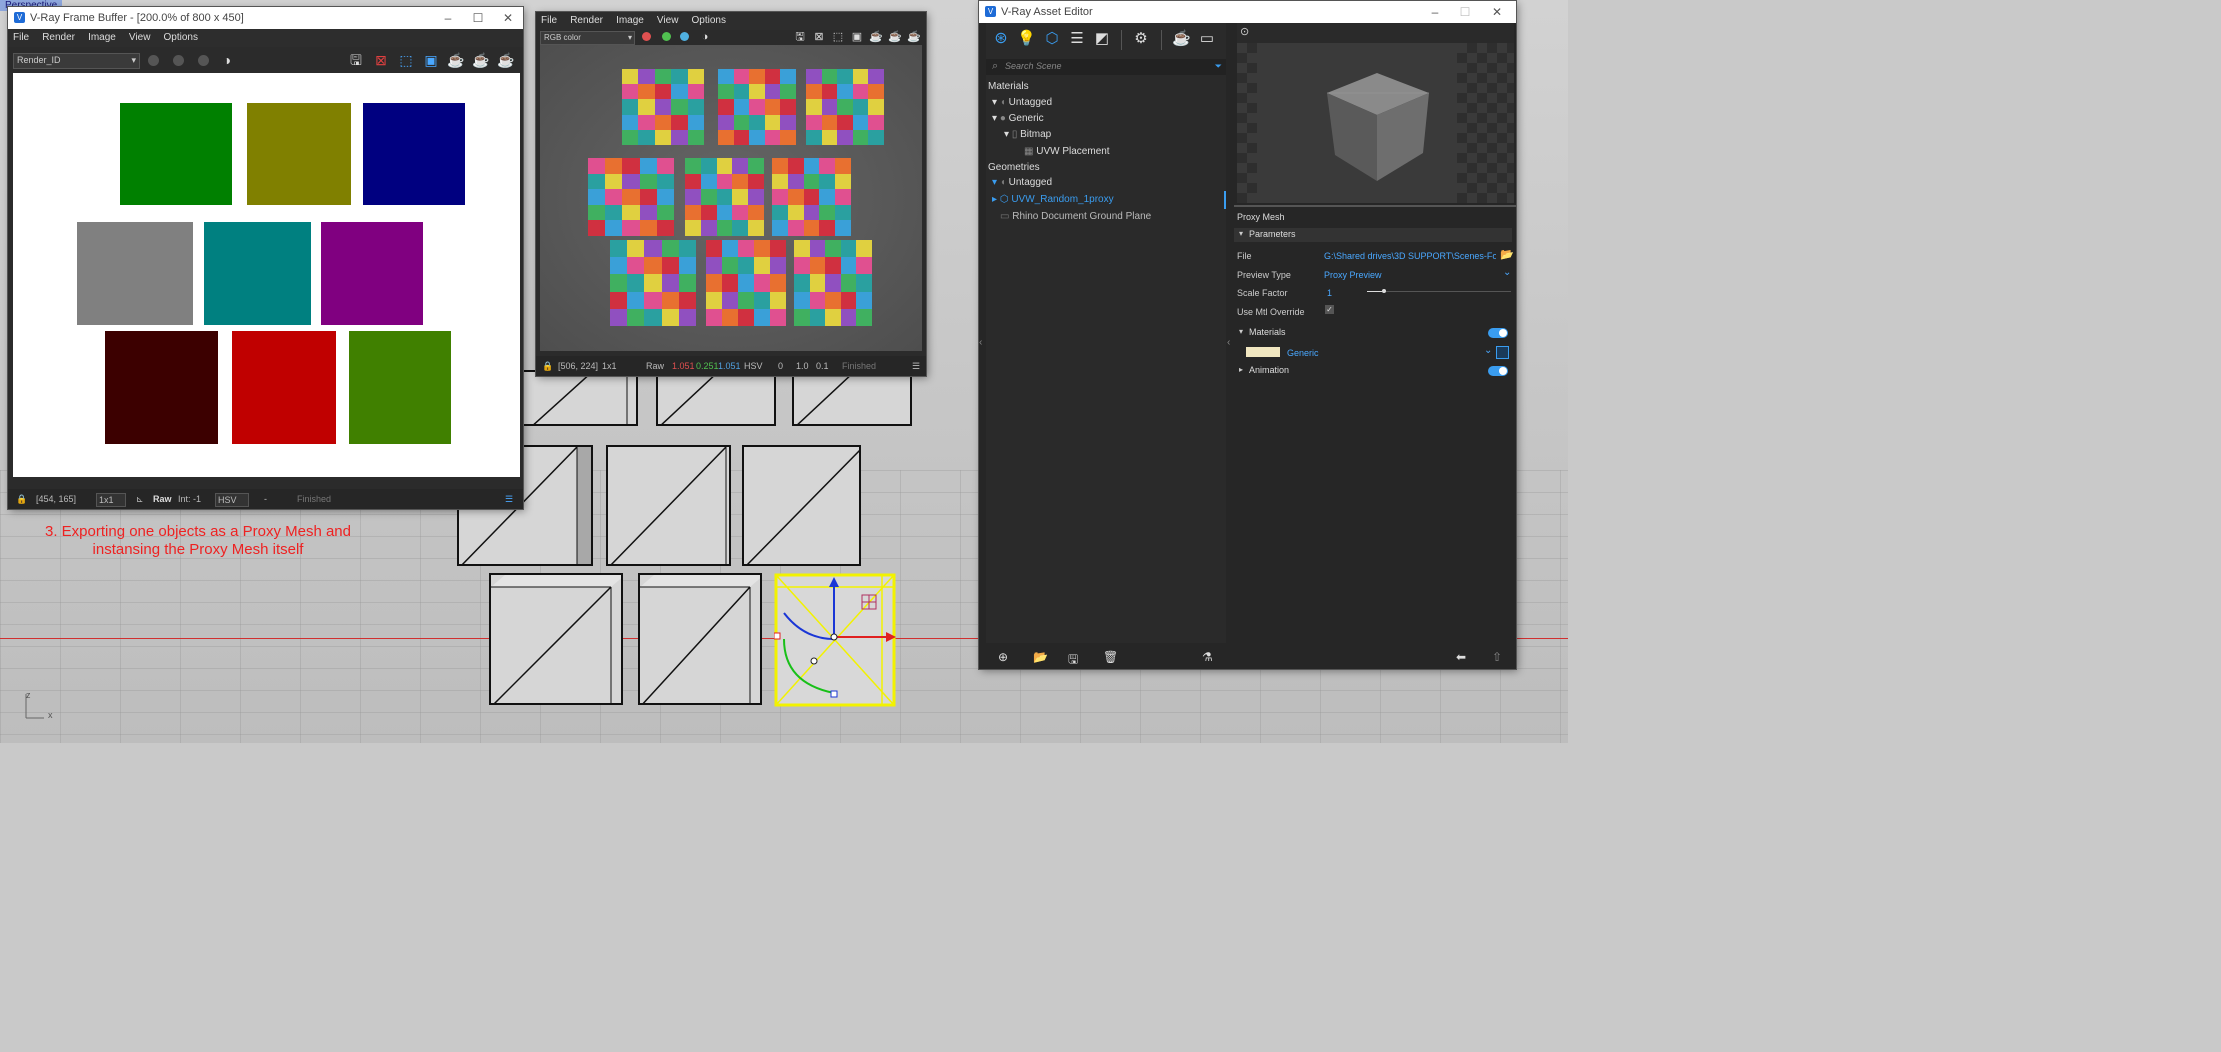 This screenshot has height=1052, width=2221. What do you see at coordinates (668, 21) in the screenshot?
I see `vfb2-menu-view: View` at bounding box center [668, 21].